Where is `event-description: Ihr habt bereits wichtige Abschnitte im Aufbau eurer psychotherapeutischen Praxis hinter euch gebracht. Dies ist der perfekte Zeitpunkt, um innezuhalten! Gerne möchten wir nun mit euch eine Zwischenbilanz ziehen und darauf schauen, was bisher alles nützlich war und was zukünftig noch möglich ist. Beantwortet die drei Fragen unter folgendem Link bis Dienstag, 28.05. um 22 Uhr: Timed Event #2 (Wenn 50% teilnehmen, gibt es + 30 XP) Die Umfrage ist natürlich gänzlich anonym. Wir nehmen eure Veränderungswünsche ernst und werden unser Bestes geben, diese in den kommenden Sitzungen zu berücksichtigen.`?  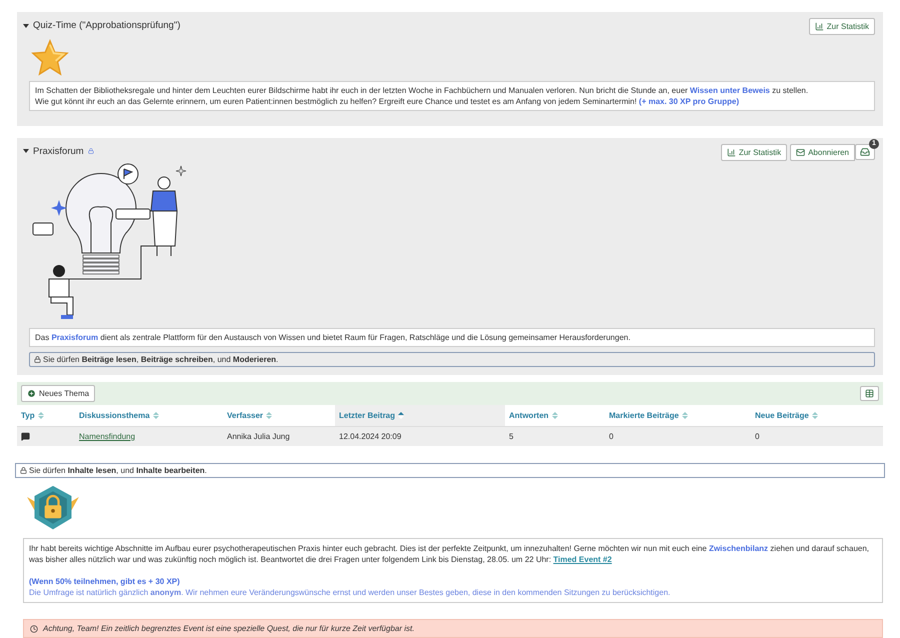 event-description: Ihr habt bereits wichtige Abschnitte im Aufbau eurer psychotherapeutischen Praxis hinter euch gebracht. Dies ist der perfekte Zeitpunkt, um innezuhalten! Gerne möchten wir nun mit euch eine Zwischenbilanz ziehen und darauf schauen, was bisher alles nützlich war und was zukünftig noch möglich ist. Beantwortet die drei Fragen unter folgendem Link bis Dienstag, 28.05. um 22 Uhr: Timed Event #2 (Wenn 50% teilnehmen, gibt es + 30 XP) Die Umfrage ist natürlich gänzlich anonym. Wir nehmen eure Veränderungswünsche ernst und werden unser Bestes geben, diese in den kommenden Sitzungen zu berücksichtigen. is located at coordinates (453, 570).